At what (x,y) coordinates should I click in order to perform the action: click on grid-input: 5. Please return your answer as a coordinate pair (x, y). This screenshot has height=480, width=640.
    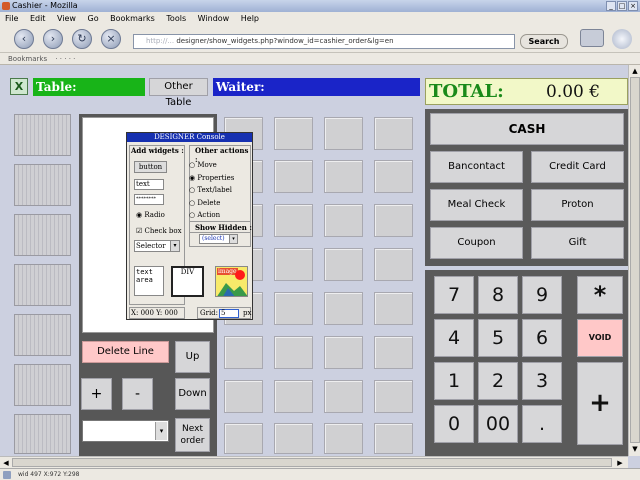
    Looking at the image, I should click on (229, 313).